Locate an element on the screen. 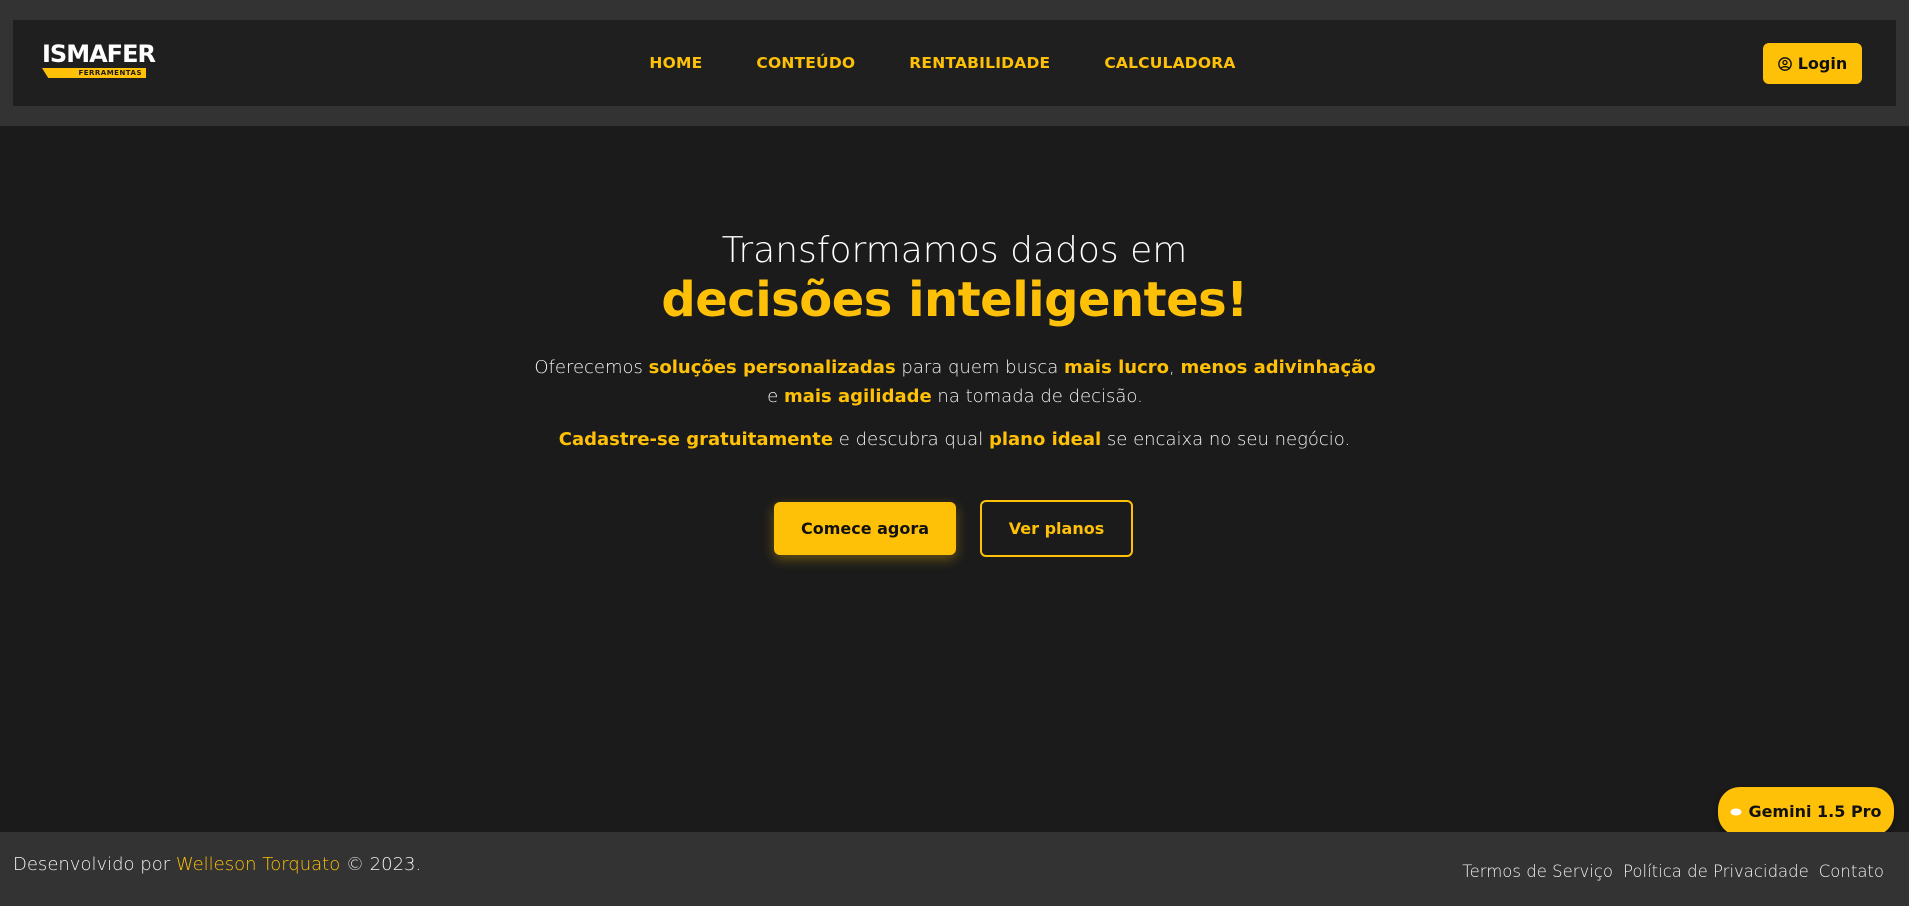 The height and width of the screenshot is (906, 1909). hero-p2-highlight-2: plano ideal is located at coordinates (1045, 439).